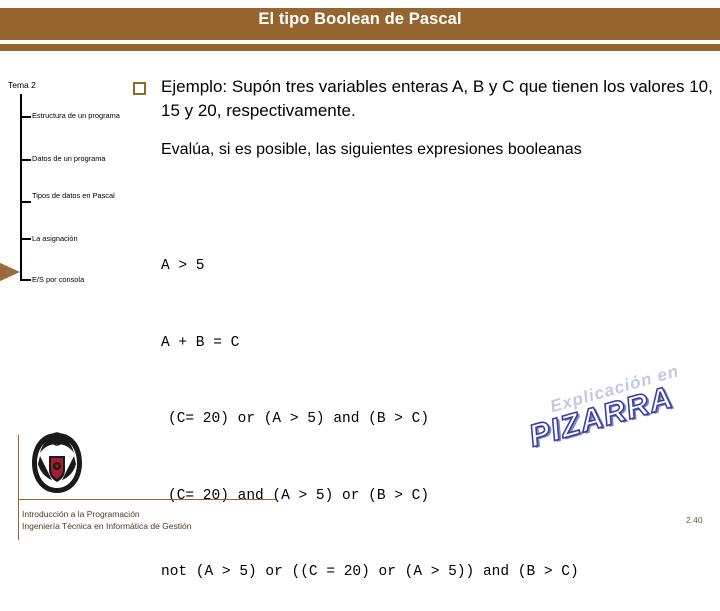  Describe the element at coordinates (147, 499) in the screenshot. I see `footer-horizontal-rule` at that location.